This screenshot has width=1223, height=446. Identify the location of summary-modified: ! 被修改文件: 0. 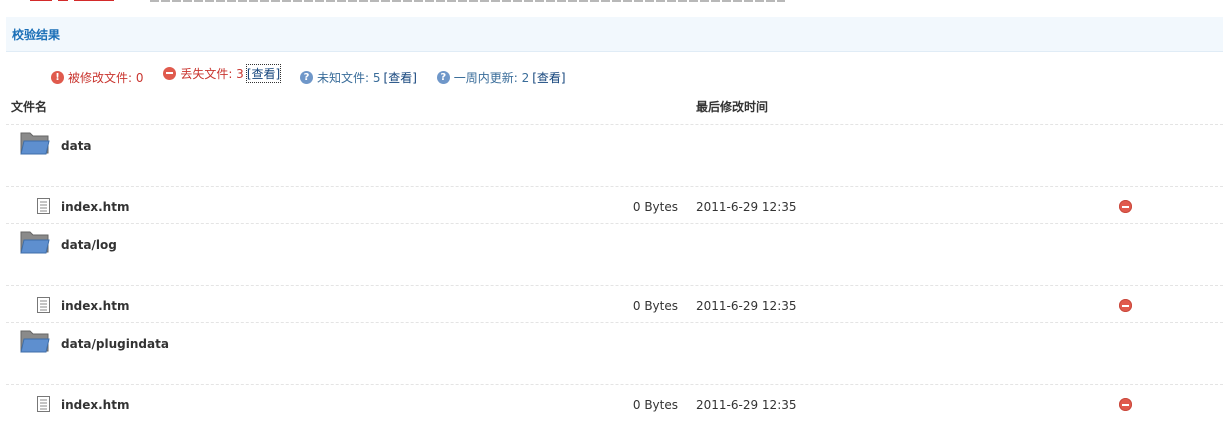
(97, 77).